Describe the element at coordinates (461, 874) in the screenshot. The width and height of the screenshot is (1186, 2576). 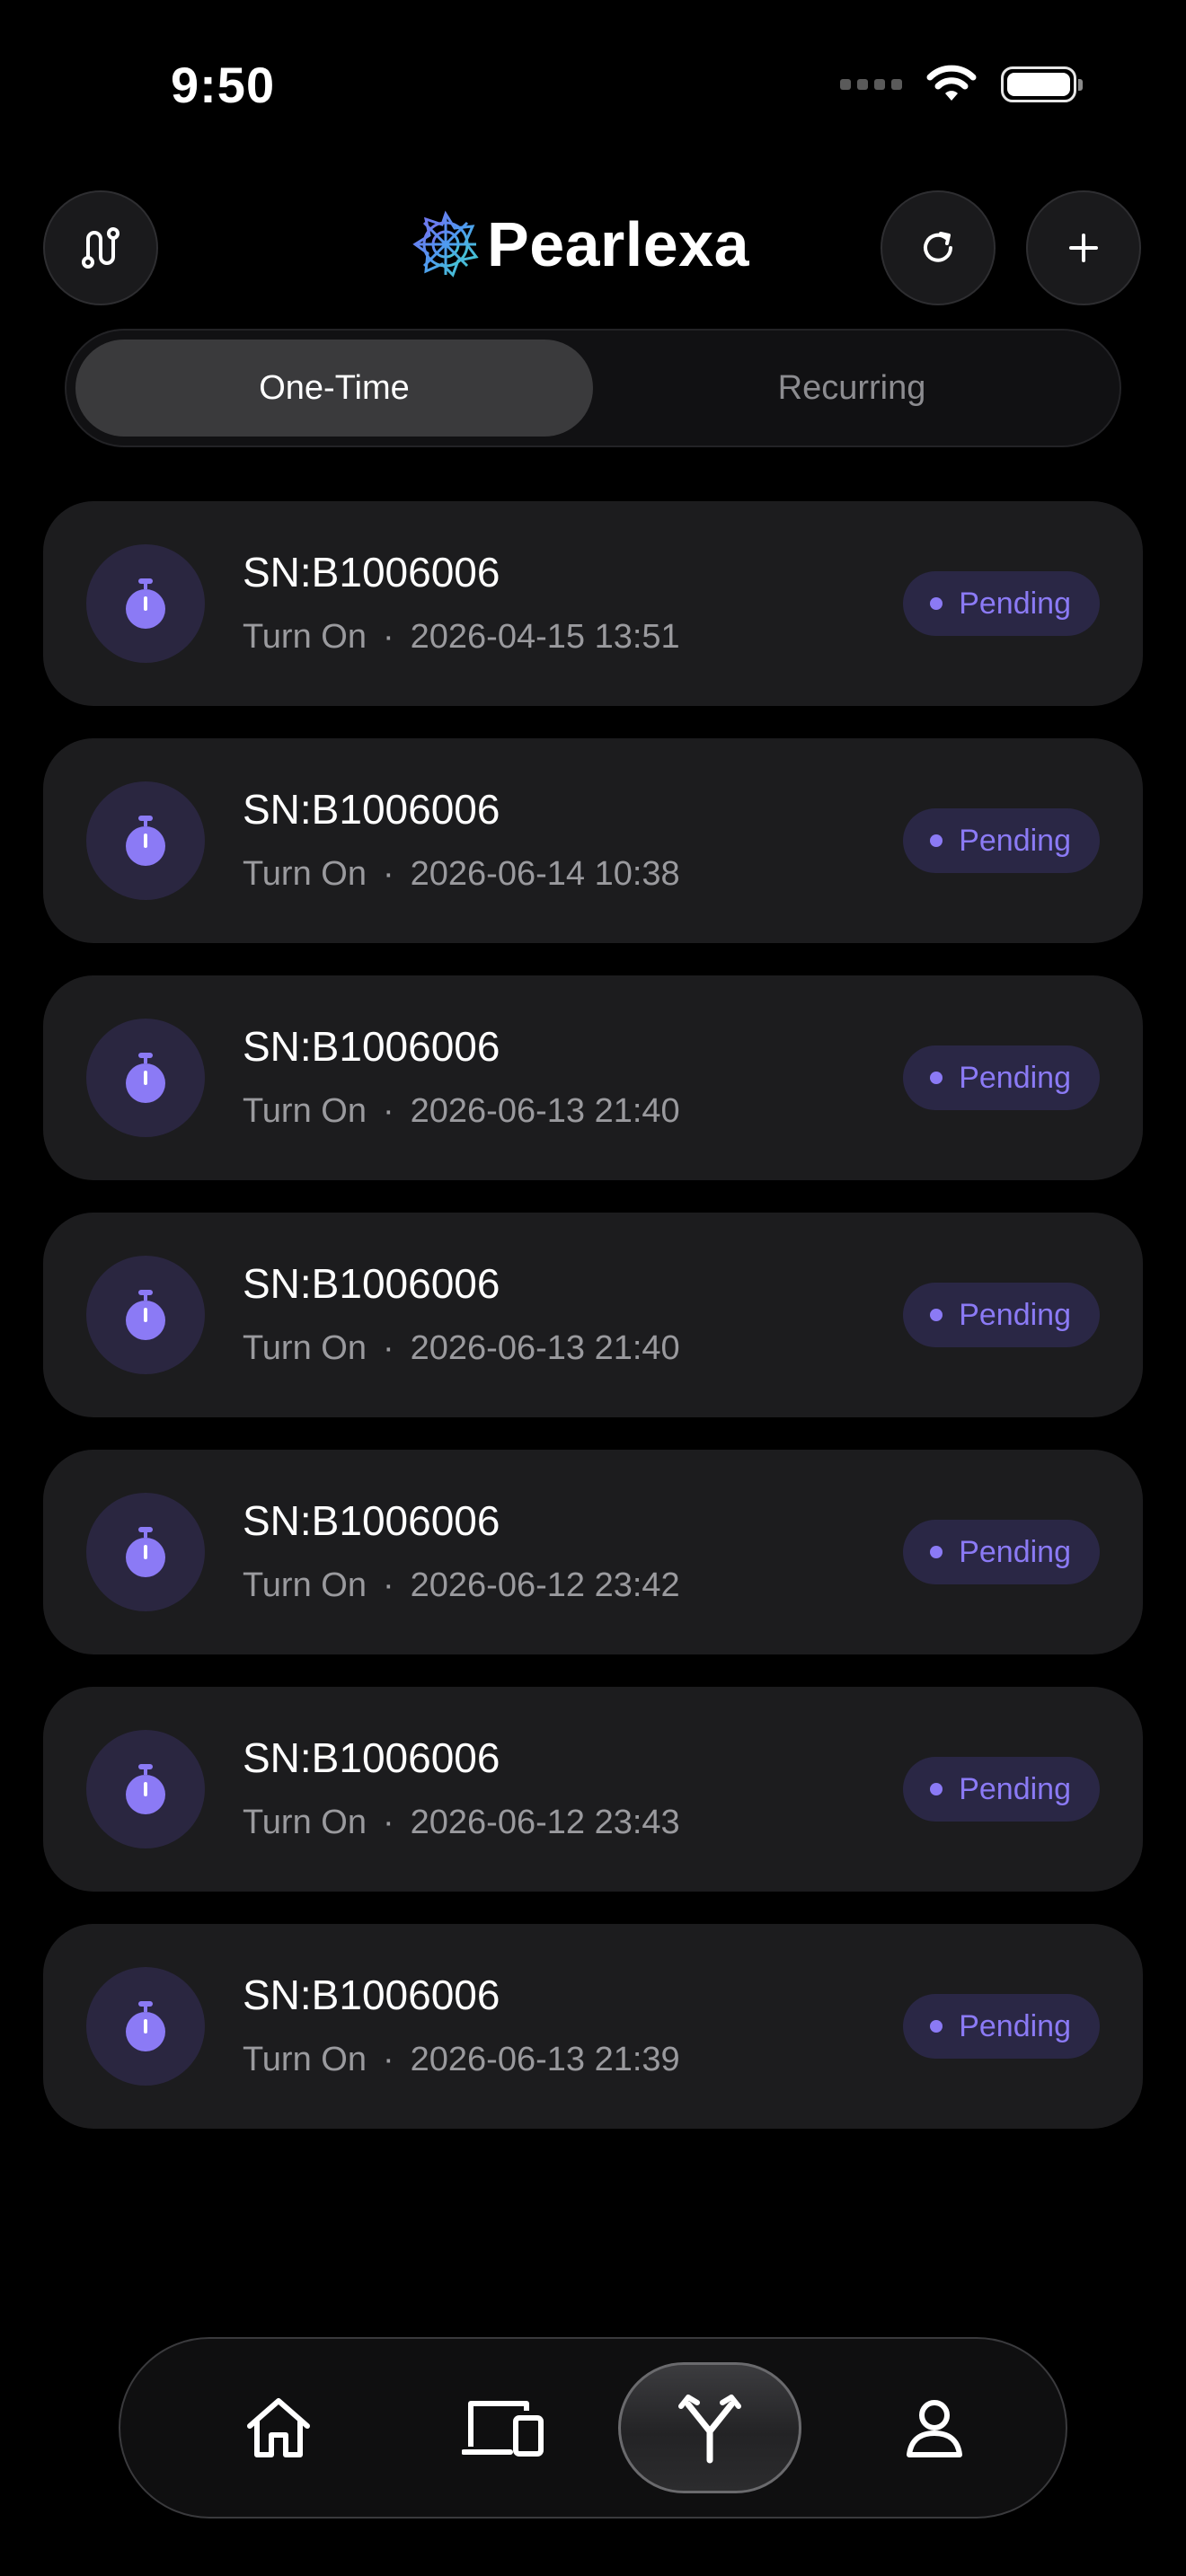
I see `task-details: Turn On · 2026-06-14 10:38` at that location.